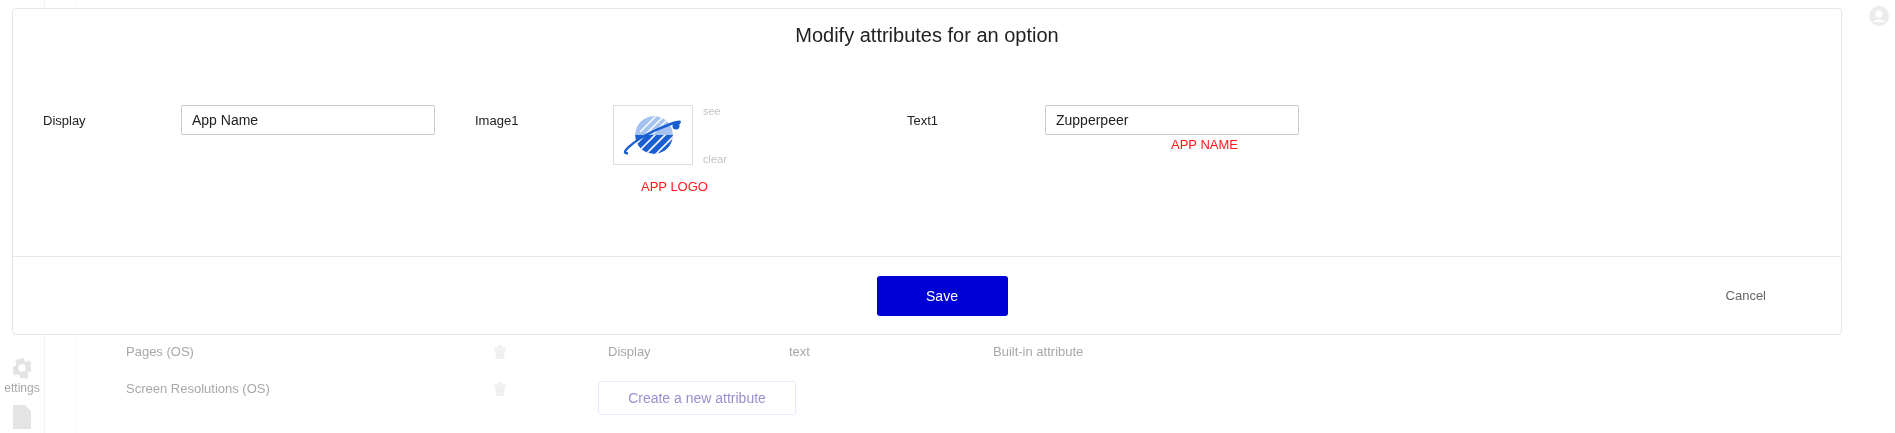 The image size is (1895, 433). Describe the element at coordinates (1038, 351) in the screenshot. I see `attribute-note: Built-in attribute` at that location.